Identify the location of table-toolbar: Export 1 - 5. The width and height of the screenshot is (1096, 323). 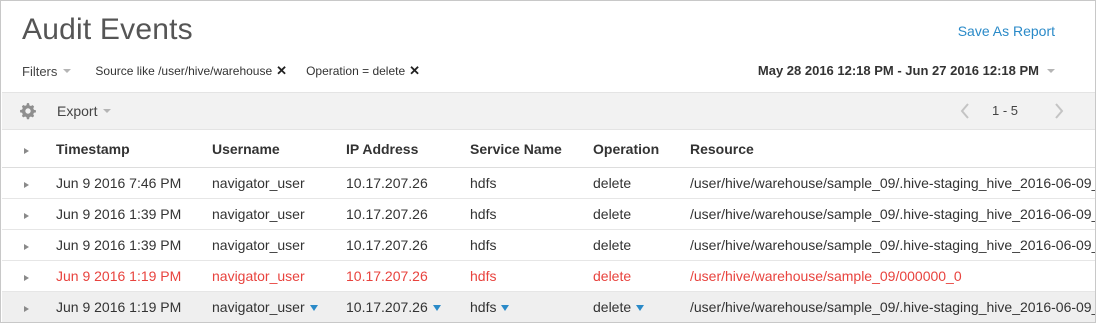
(548, 111).